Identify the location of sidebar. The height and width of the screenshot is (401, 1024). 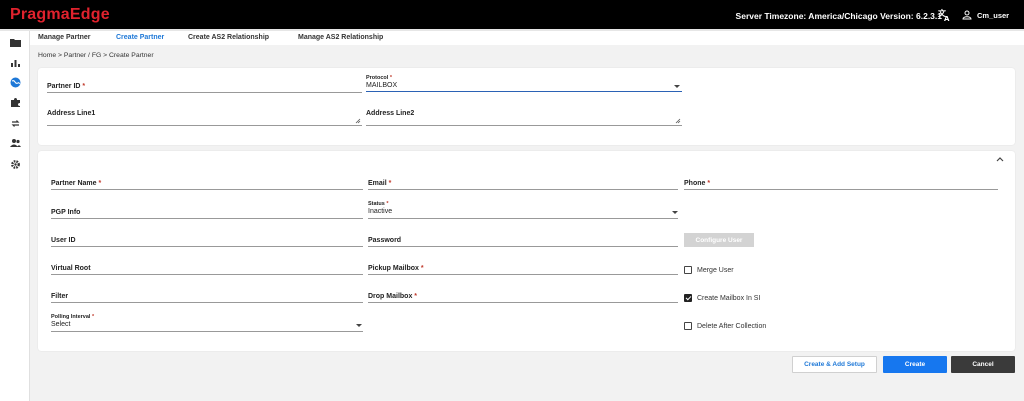
(15, 216).